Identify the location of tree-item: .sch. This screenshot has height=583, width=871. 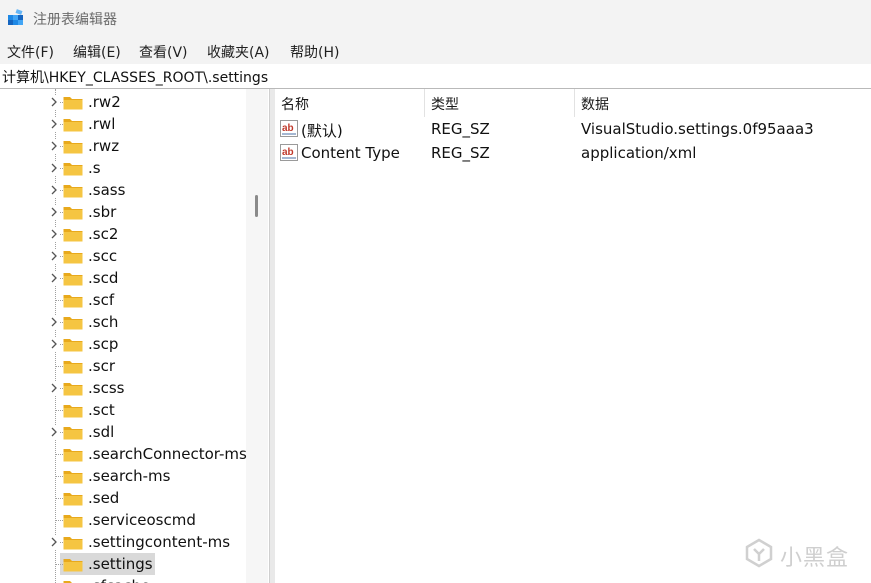
(123, 322).